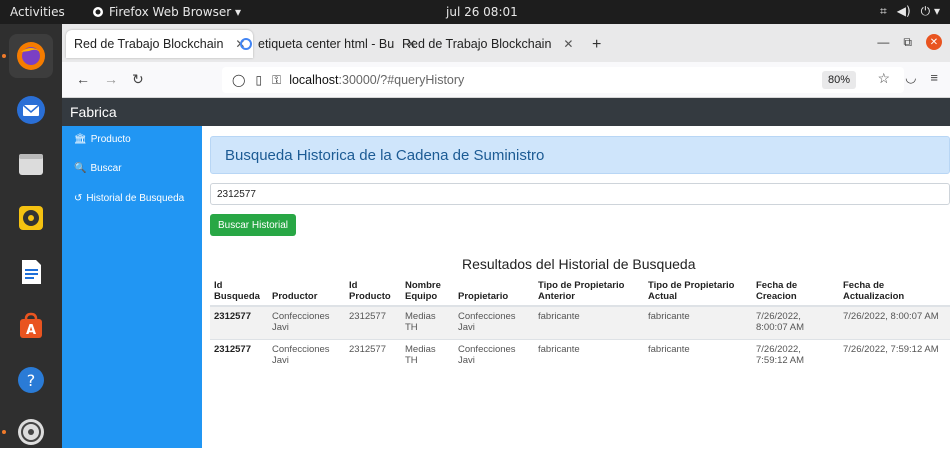 This screenshot has width=950, height=454. Describe the element at coordinates (795, 292) in the screenshot. I see `column-header: Fecha de Creacion` at that location.